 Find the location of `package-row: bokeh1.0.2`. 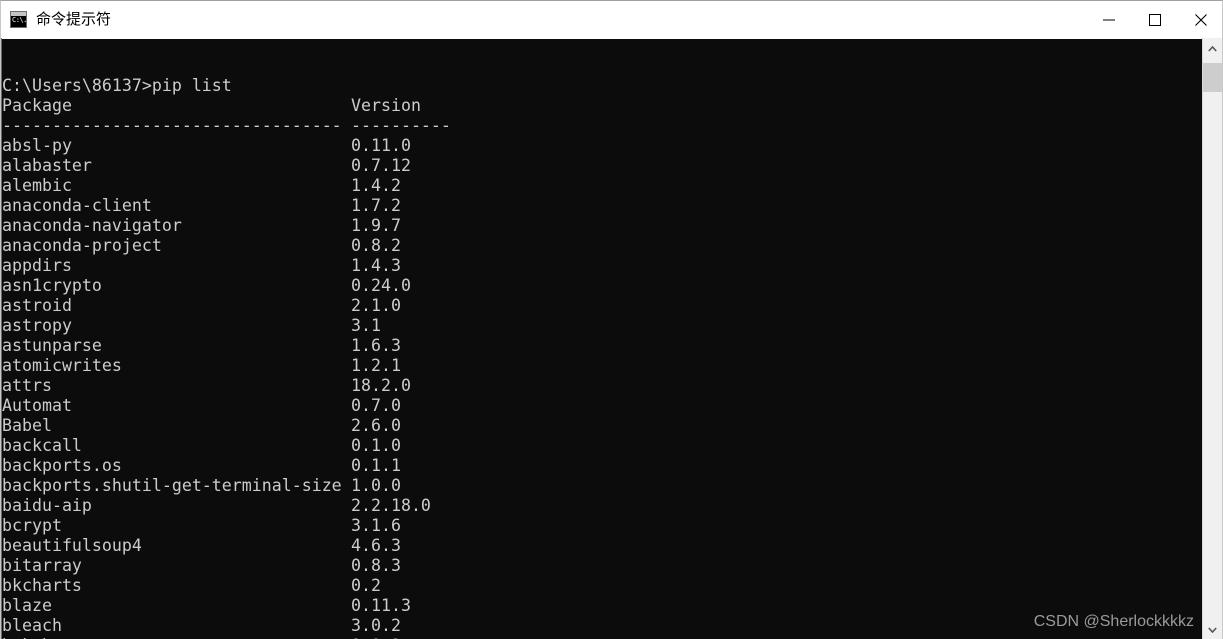

package-row: bokeh1.0.2 is located at coordinates (226, 637).